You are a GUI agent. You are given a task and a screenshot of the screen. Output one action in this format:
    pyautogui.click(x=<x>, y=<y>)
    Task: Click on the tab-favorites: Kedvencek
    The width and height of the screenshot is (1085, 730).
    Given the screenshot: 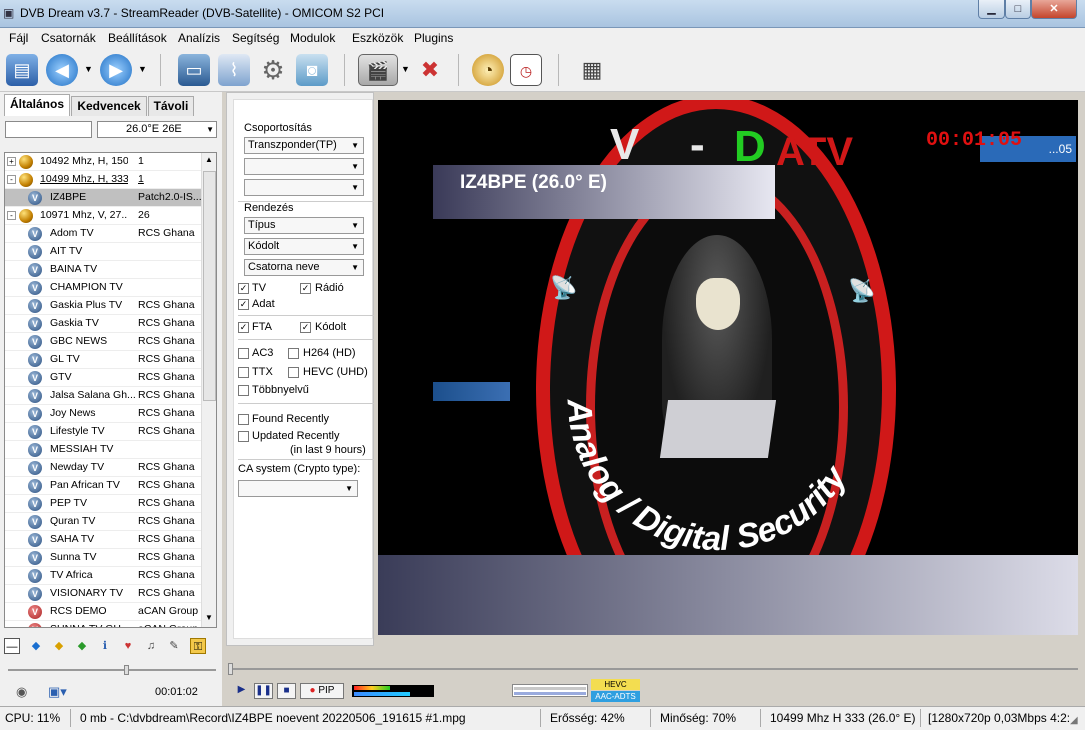 What is the action you would take?
    pyautogui.click(x=109, y=106)
    